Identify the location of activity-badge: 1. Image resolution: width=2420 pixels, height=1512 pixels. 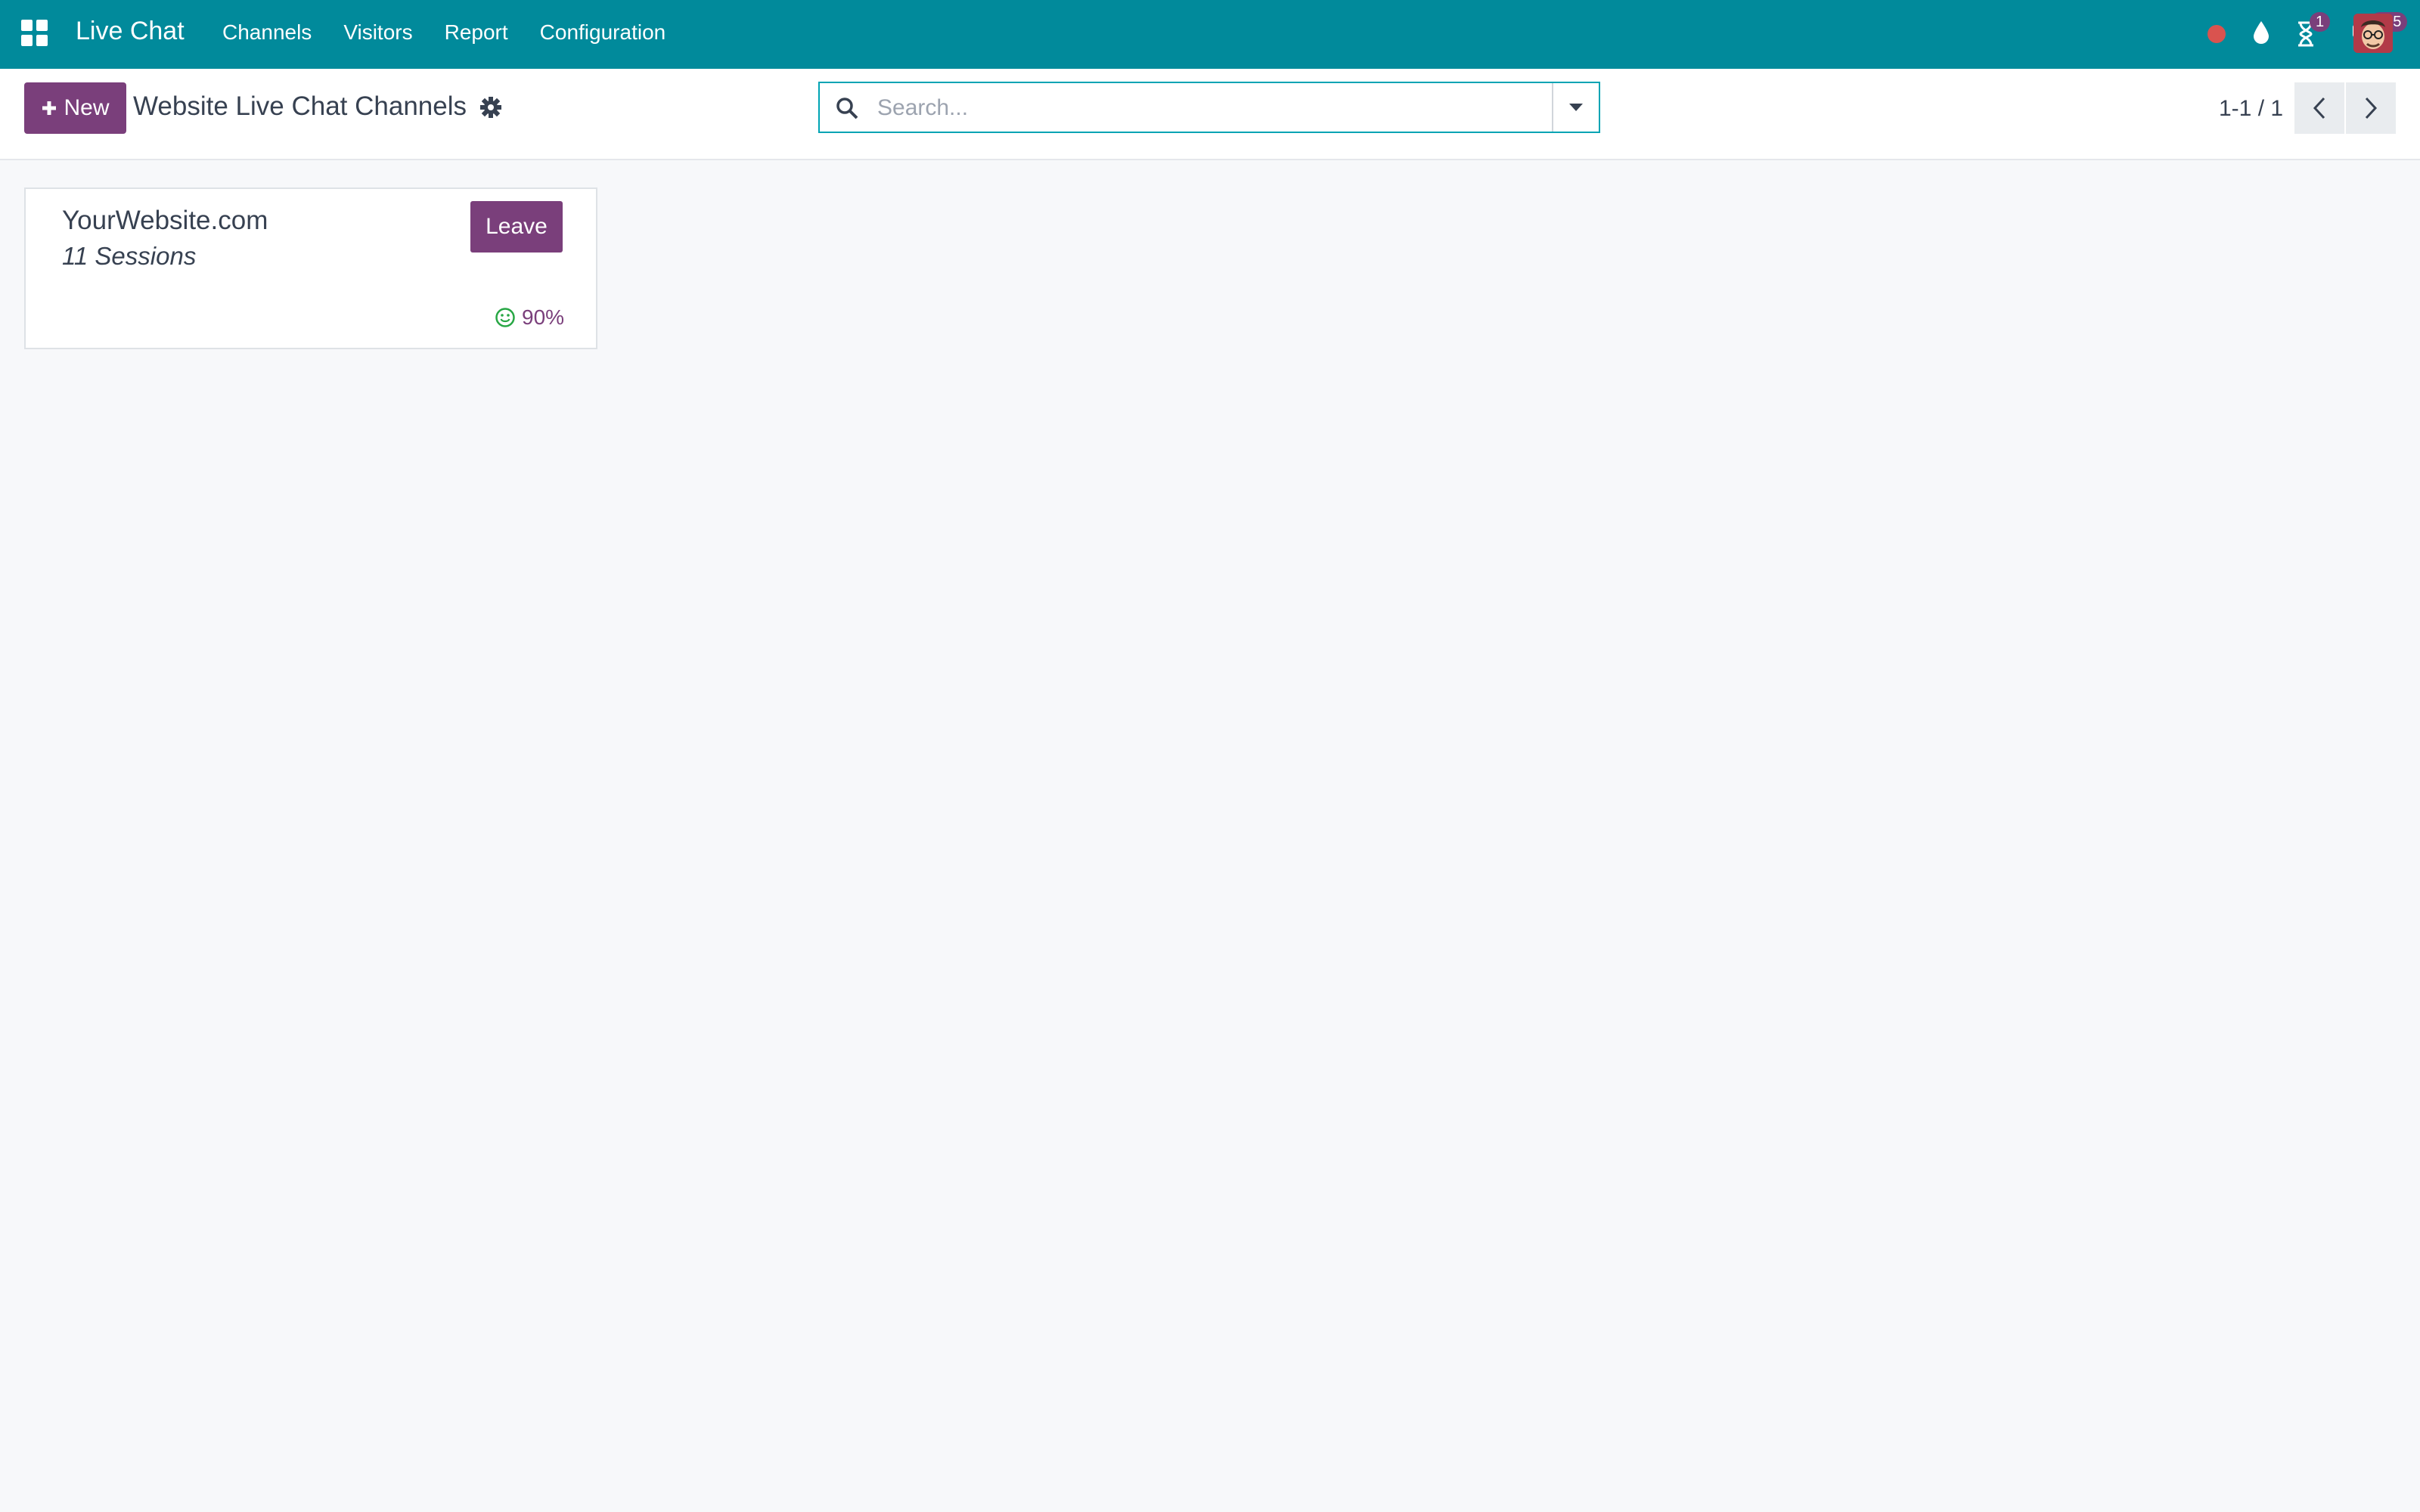
(2320, 22).